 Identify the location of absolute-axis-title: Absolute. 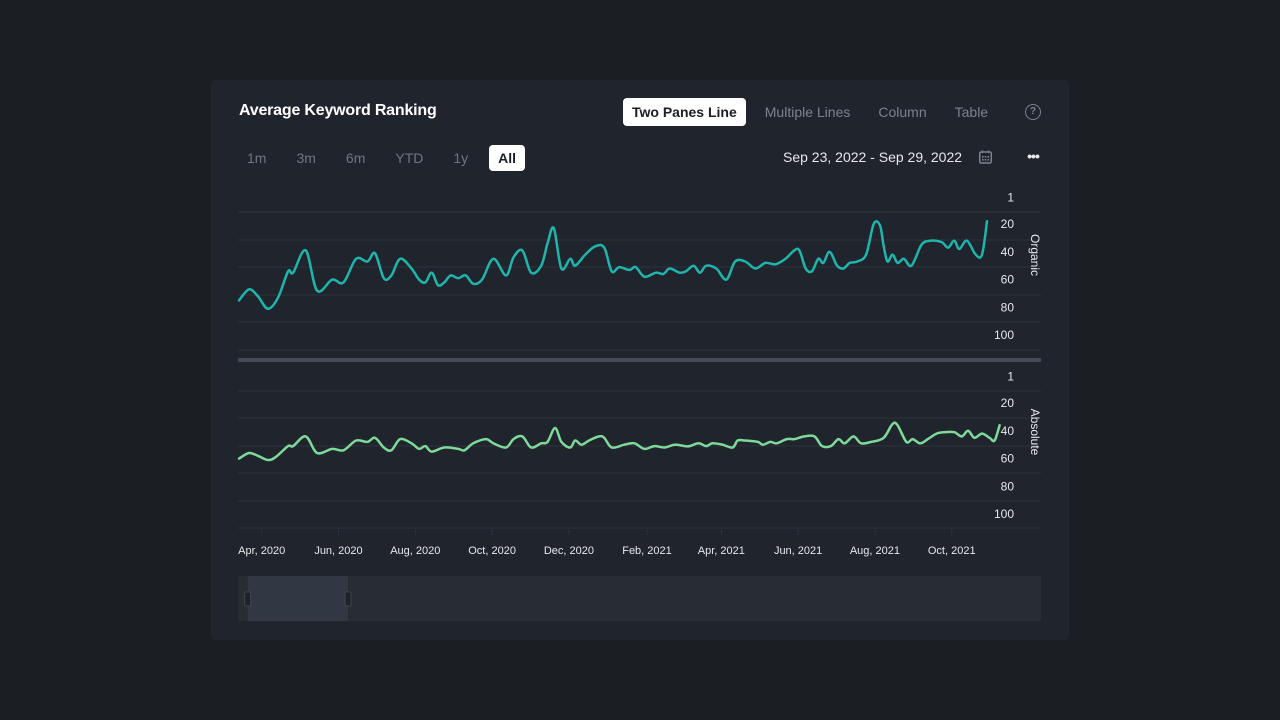
(1035, 432).